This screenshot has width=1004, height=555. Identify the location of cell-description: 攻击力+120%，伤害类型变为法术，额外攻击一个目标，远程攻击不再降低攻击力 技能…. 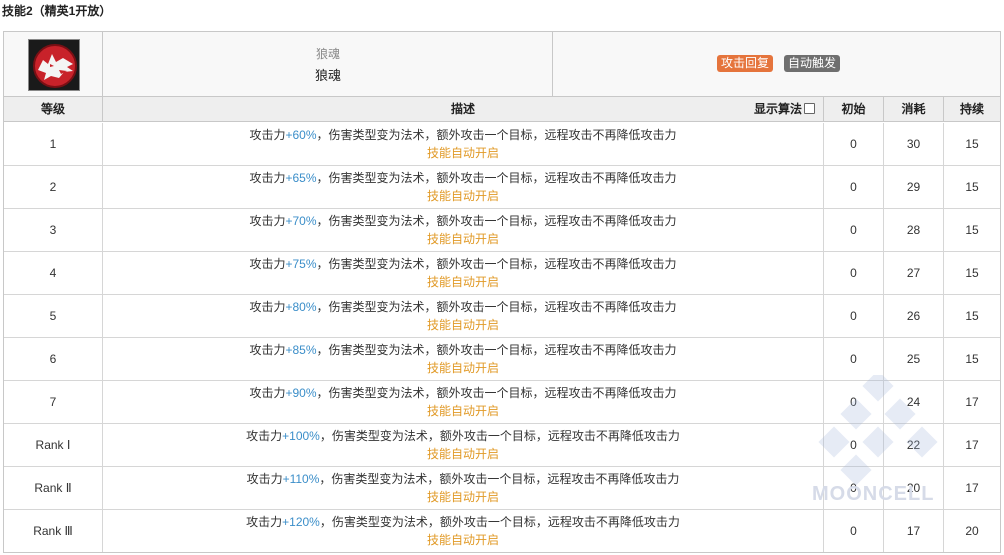
(463, 531).